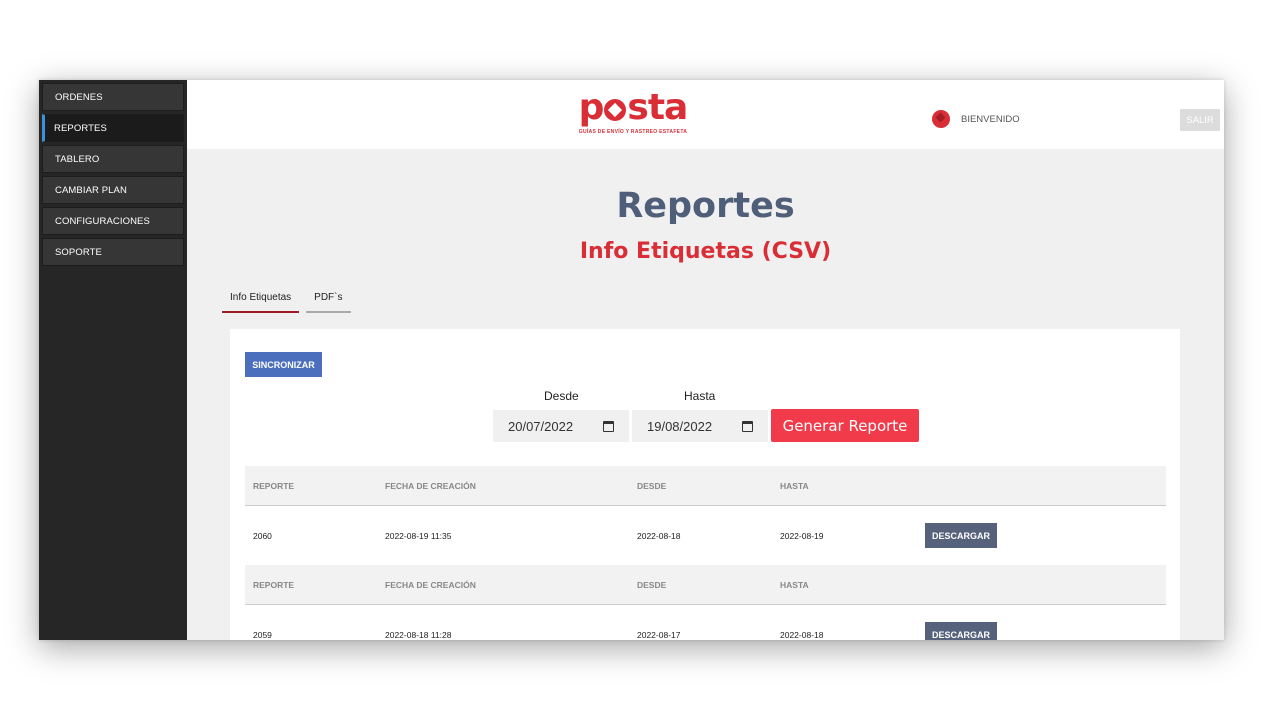 Image resolution: width=1280 pixels, height=720 pixels. I want to click on report-tabs: Info Etiquetas PDF`s, so click(290, 298).